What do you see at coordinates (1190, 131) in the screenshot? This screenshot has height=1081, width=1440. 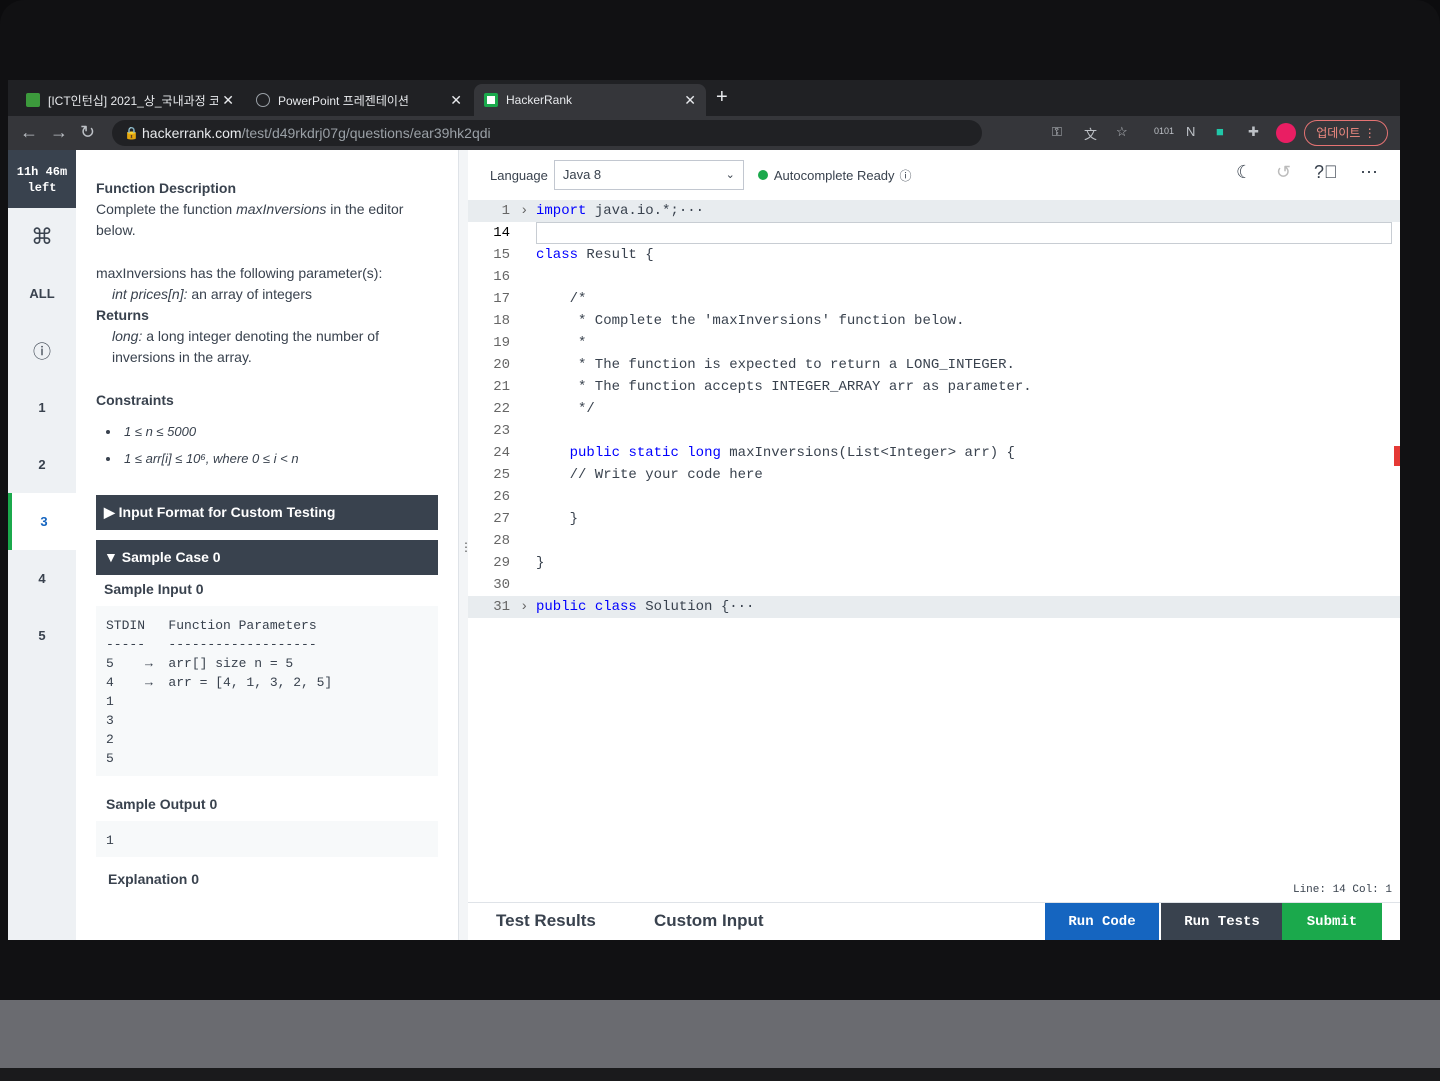 I see `notion-icon: N` at bounding box center [1190, 131].